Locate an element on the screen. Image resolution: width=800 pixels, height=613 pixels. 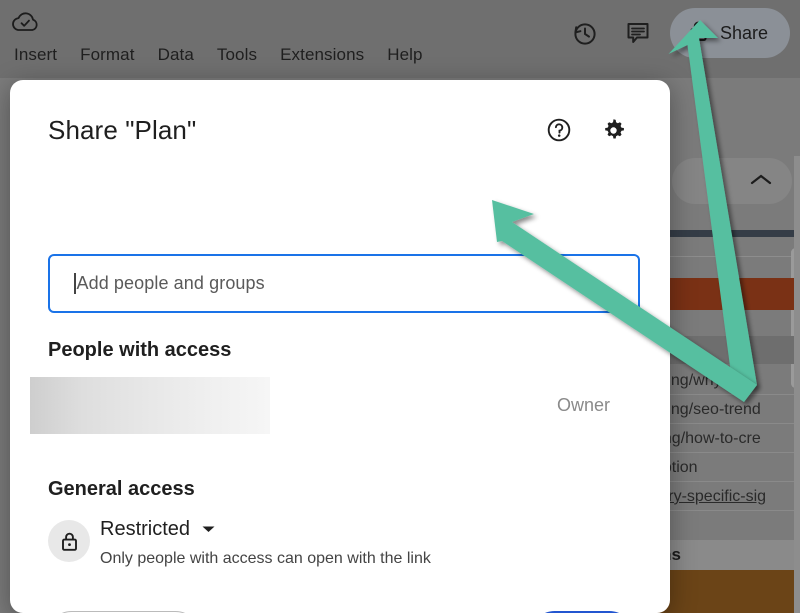
people-input-placeholder: Add people and groups is located at coordinates (170, 283).